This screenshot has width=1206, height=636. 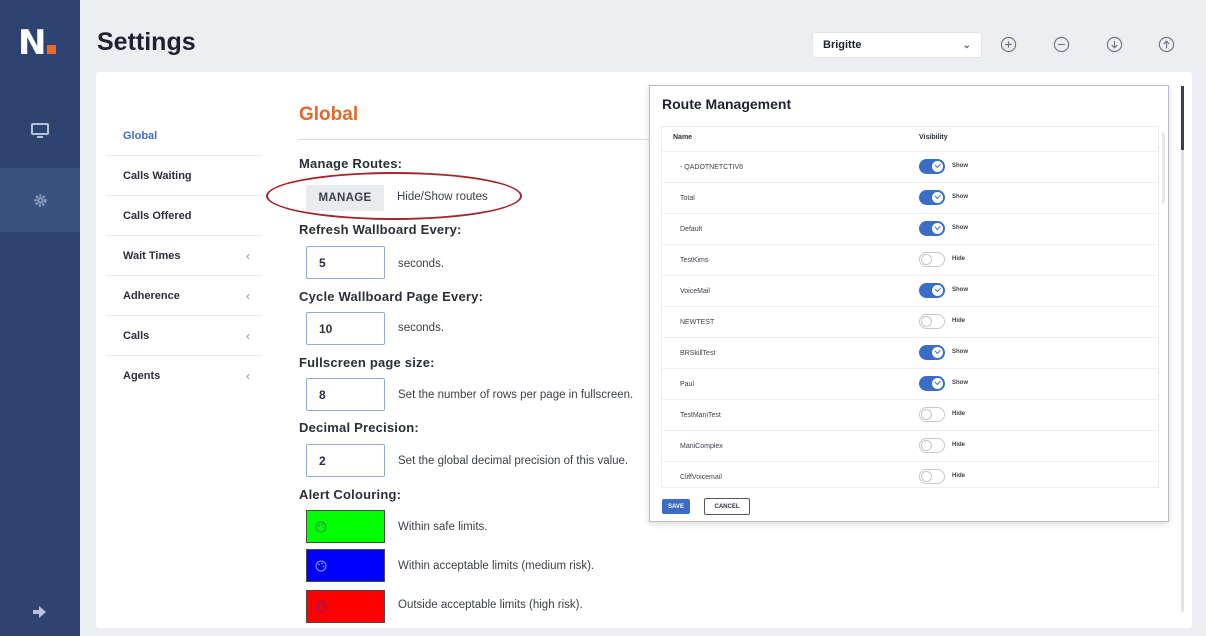 What do you see at coordinates (496, 566) in the screenshot?
I see `alert-medium-text: Within acceptable limits (medium risk).` at bounding box center [496, 566].